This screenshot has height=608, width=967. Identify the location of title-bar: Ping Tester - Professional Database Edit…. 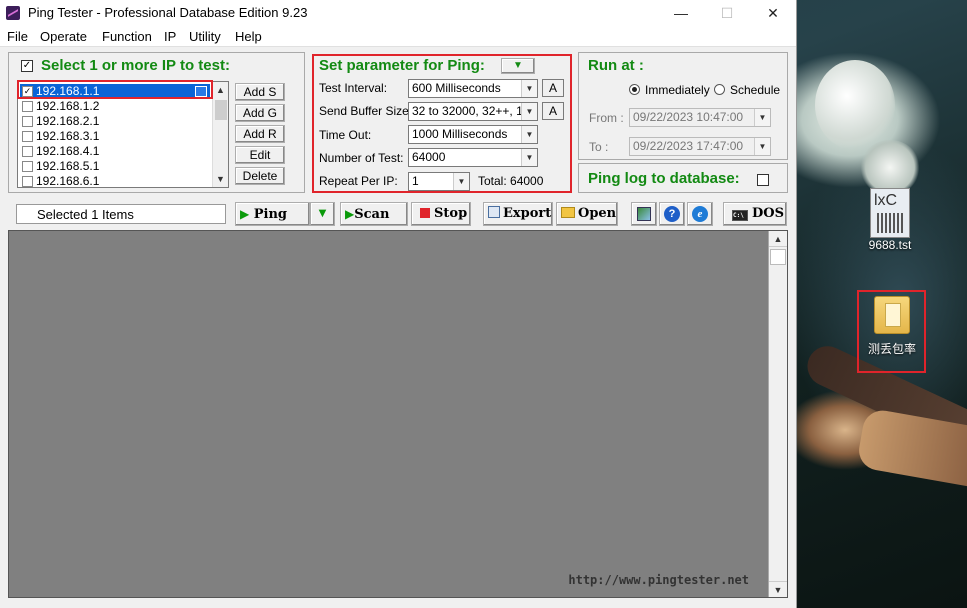
(398, 13).